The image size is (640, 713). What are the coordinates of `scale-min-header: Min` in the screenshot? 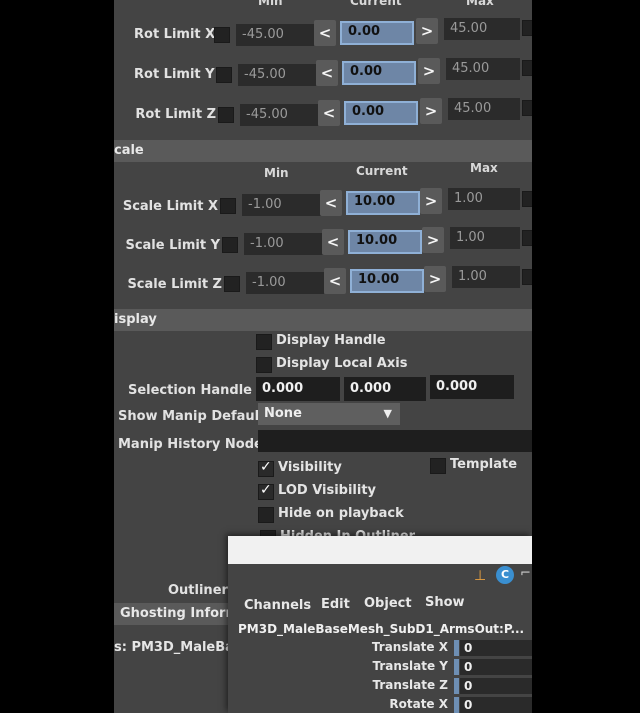 It's located at (276, 173).